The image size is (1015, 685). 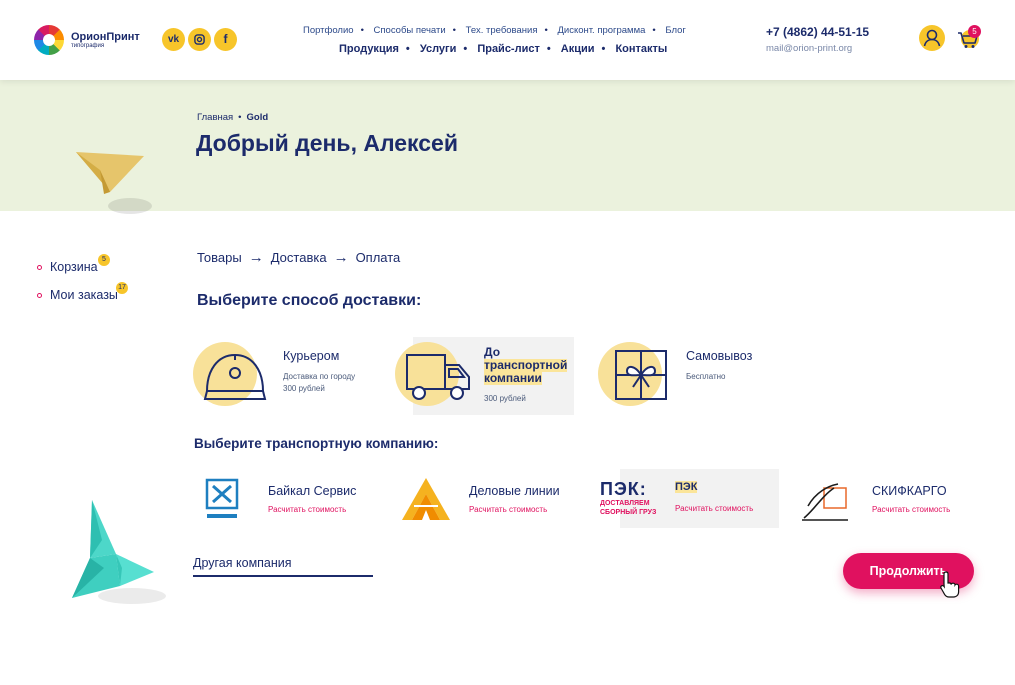 I want to click on cart-badge: 5, so click(x=104, y=260).